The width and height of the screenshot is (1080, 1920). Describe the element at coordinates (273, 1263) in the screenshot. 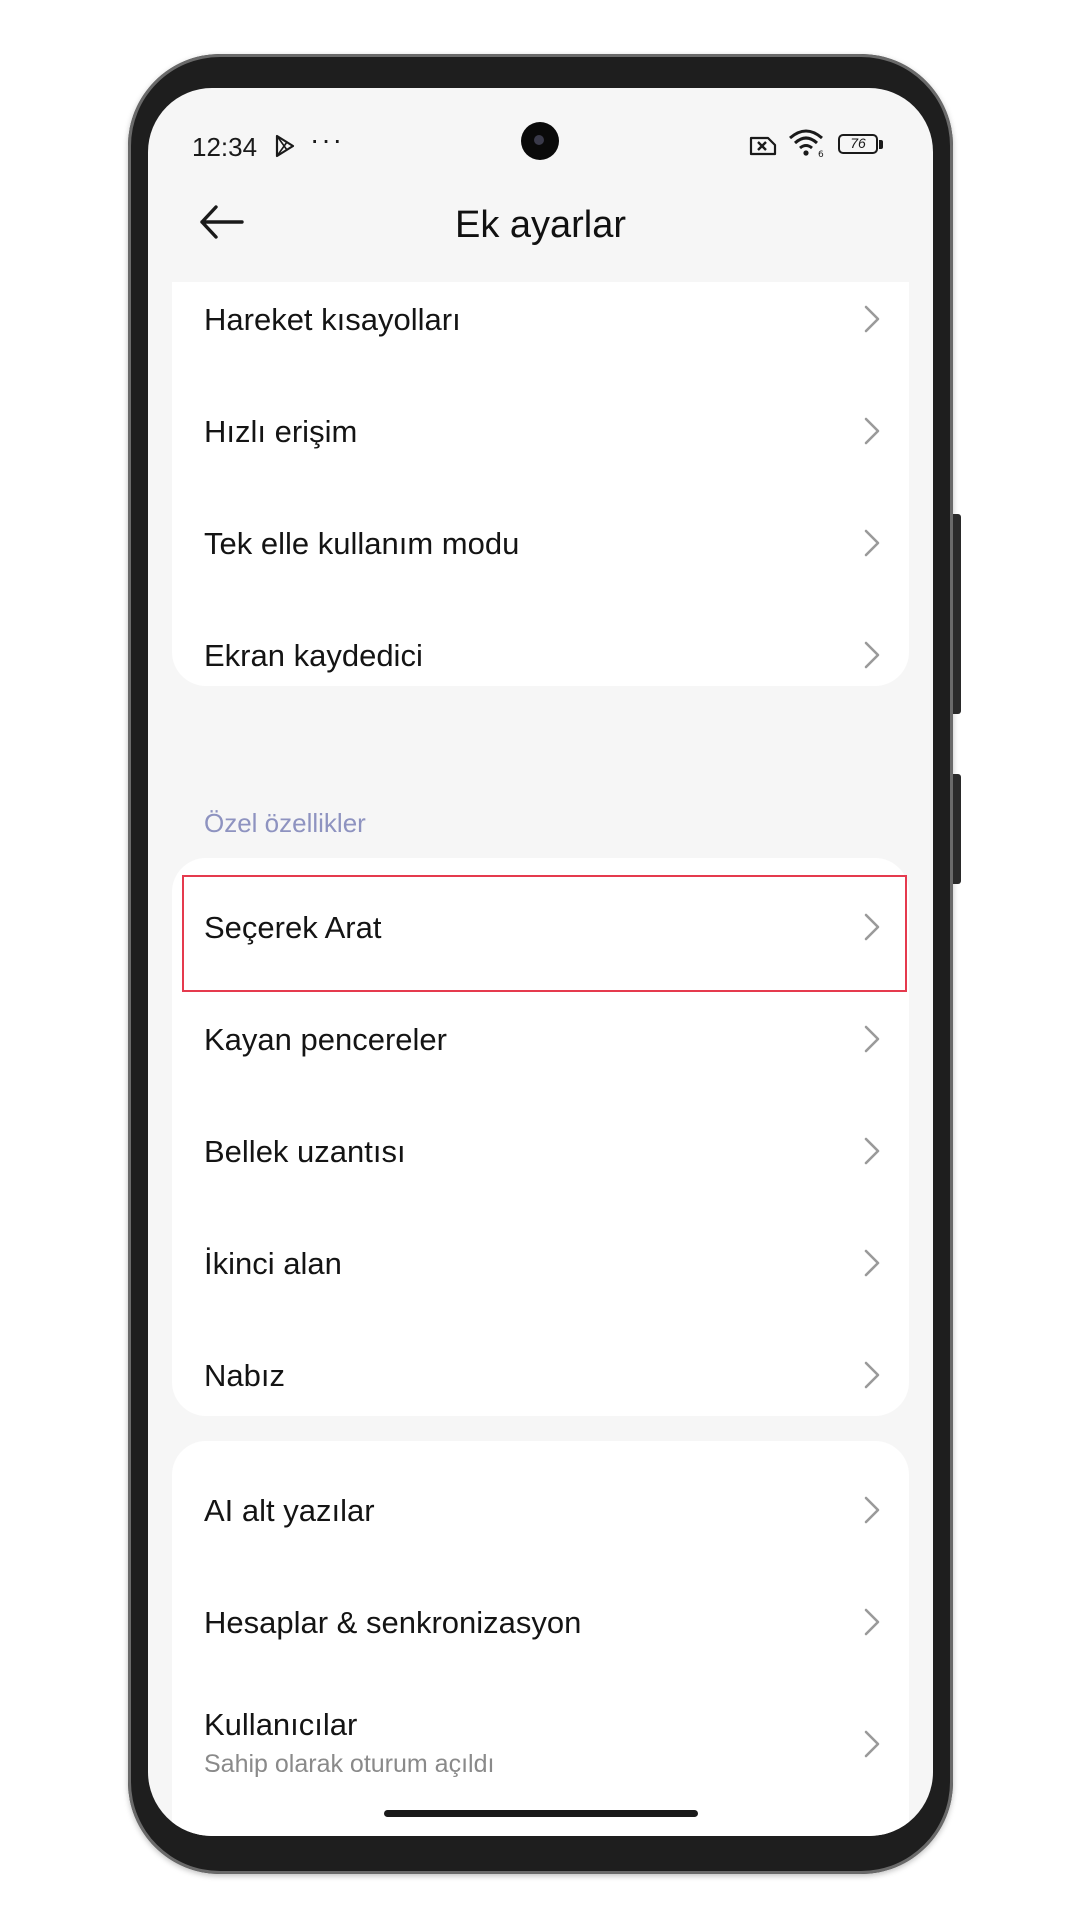

I see `item-label: İkinci alan` at that location.